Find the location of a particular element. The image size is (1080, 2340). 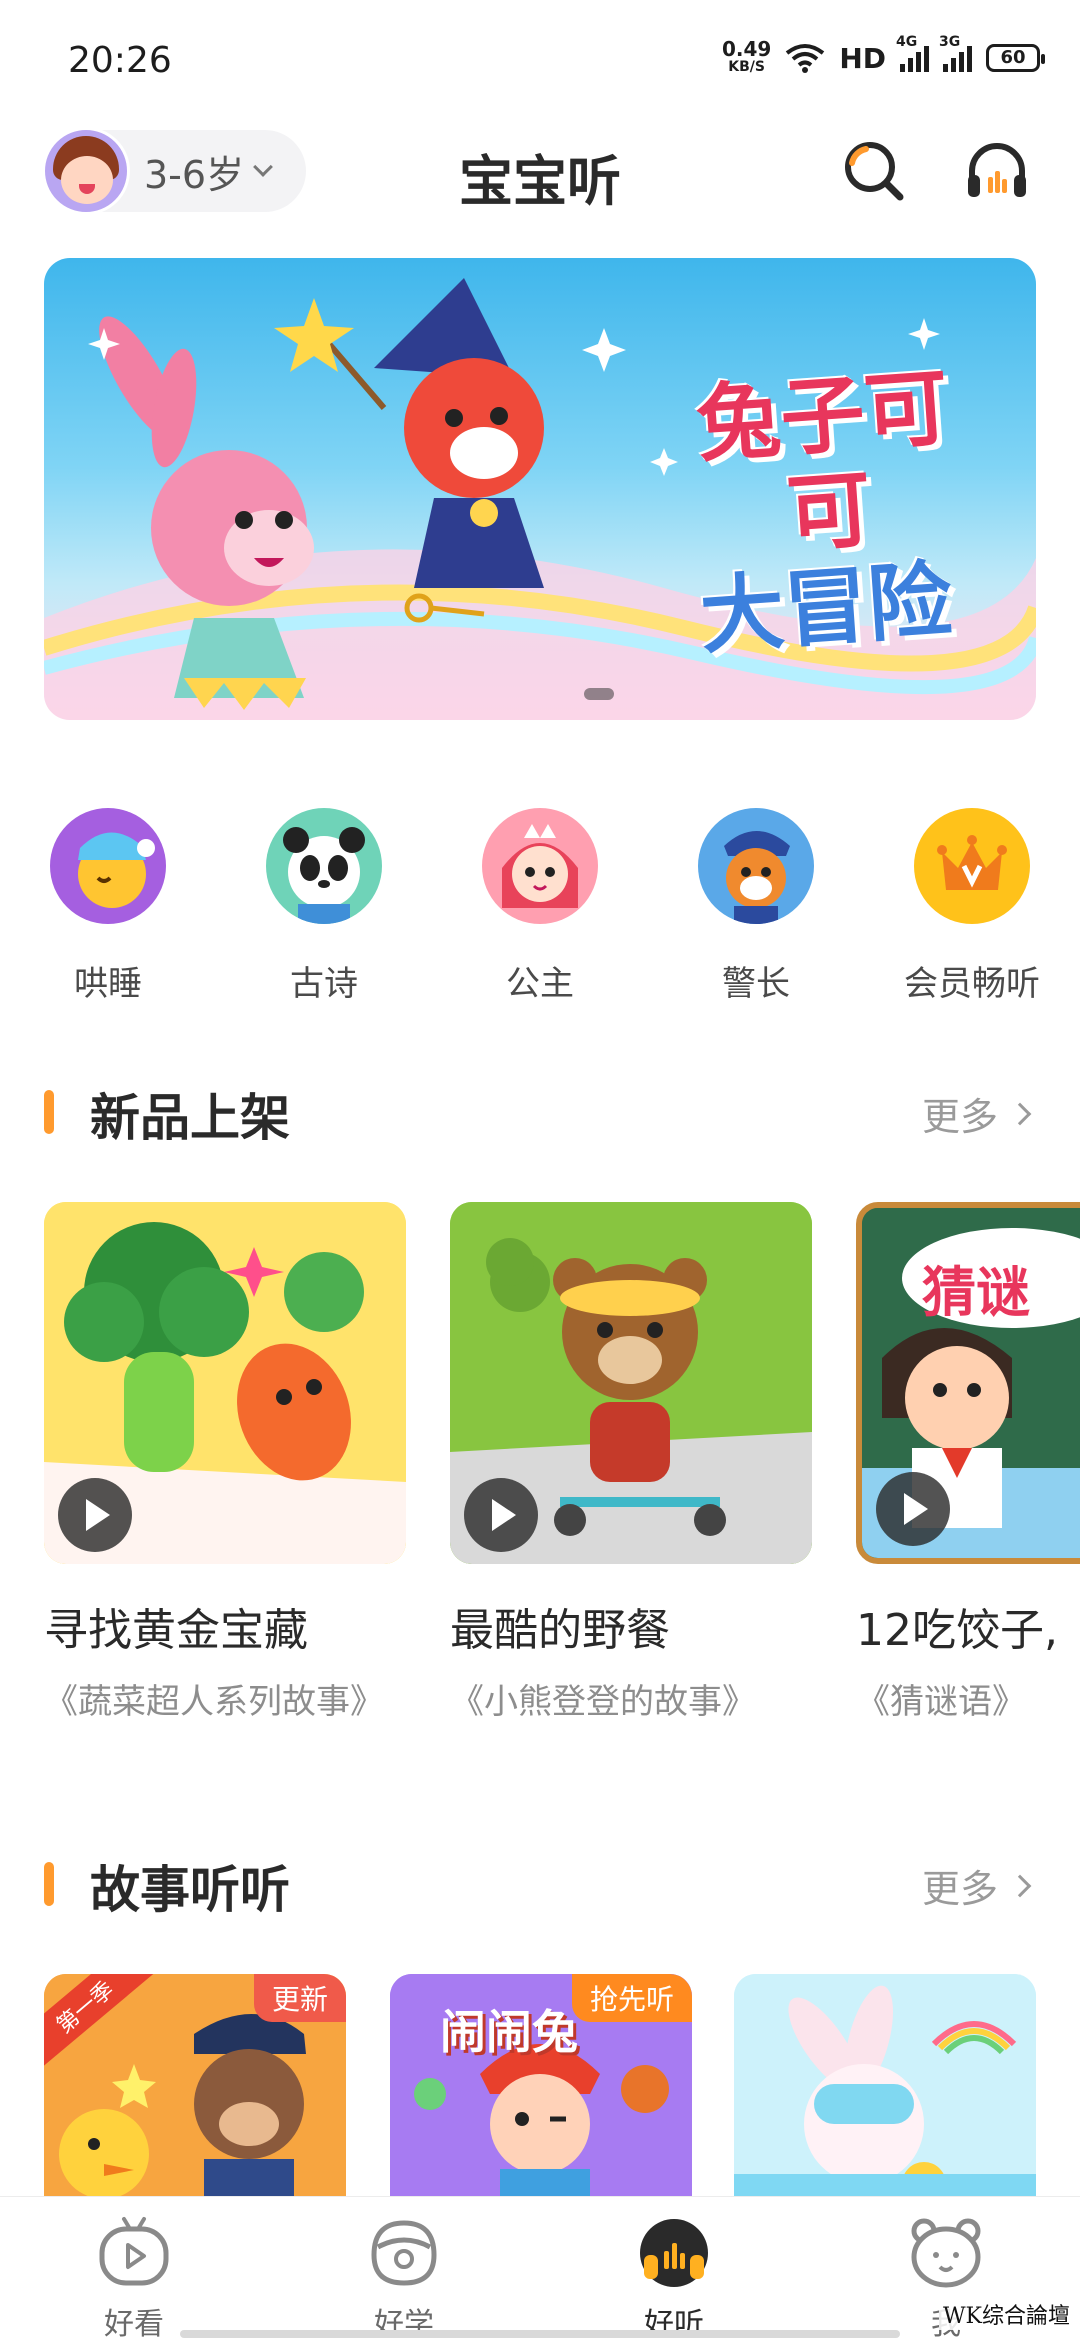

update-badge: 更新 is located at coordinates (299, 1998).